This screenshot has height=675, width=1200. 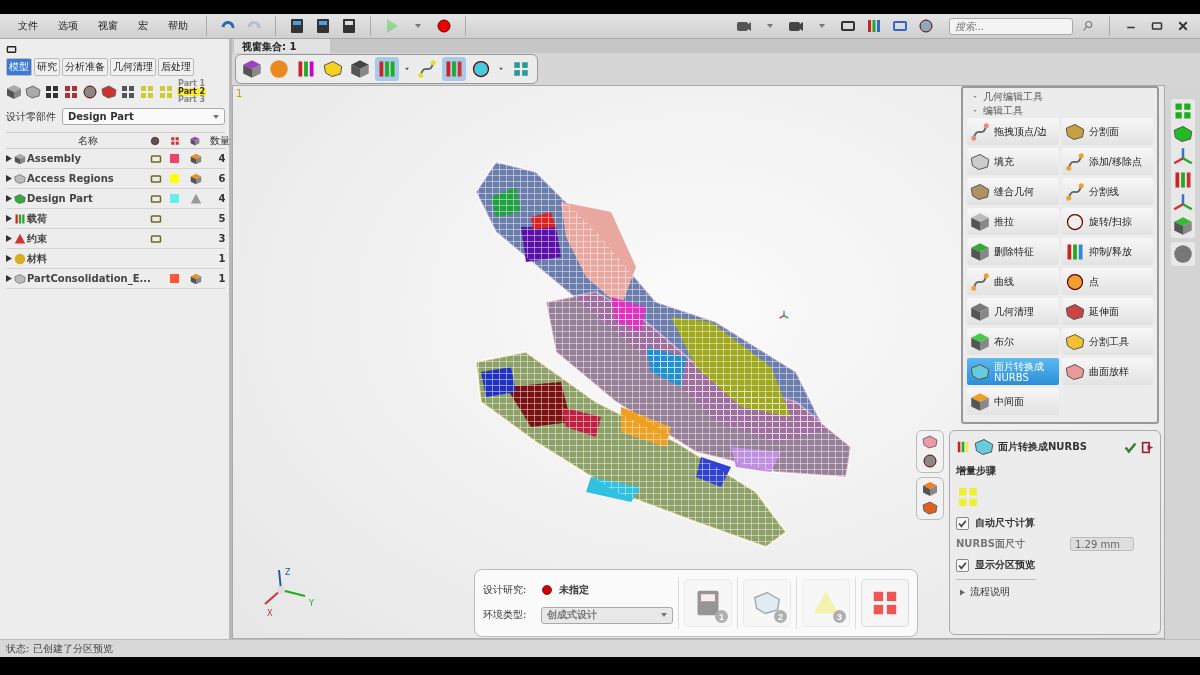 I want to click on menu-item: 帮助, so click(x=178, y=26).